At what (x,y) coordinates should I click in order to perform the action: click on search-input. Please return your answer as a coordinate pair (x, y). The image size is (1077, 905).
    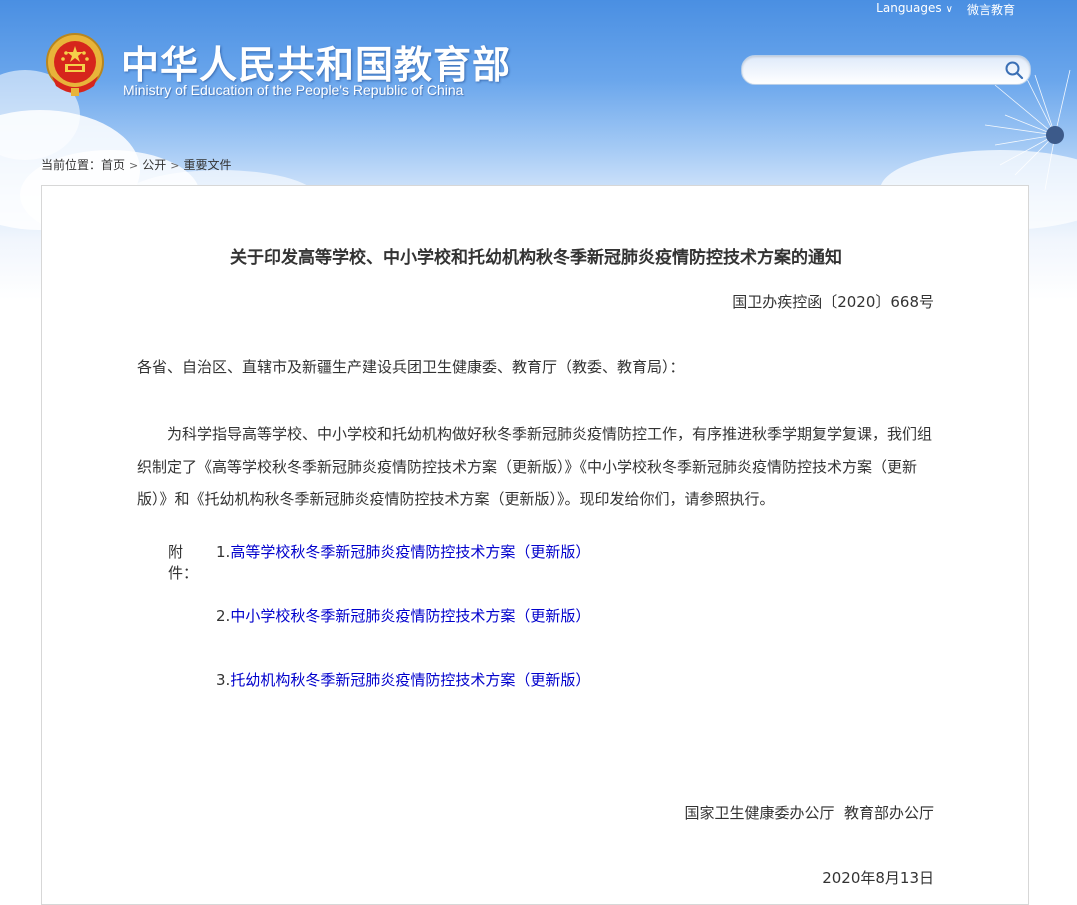
    Looking at the image, I should click on (876, 71).